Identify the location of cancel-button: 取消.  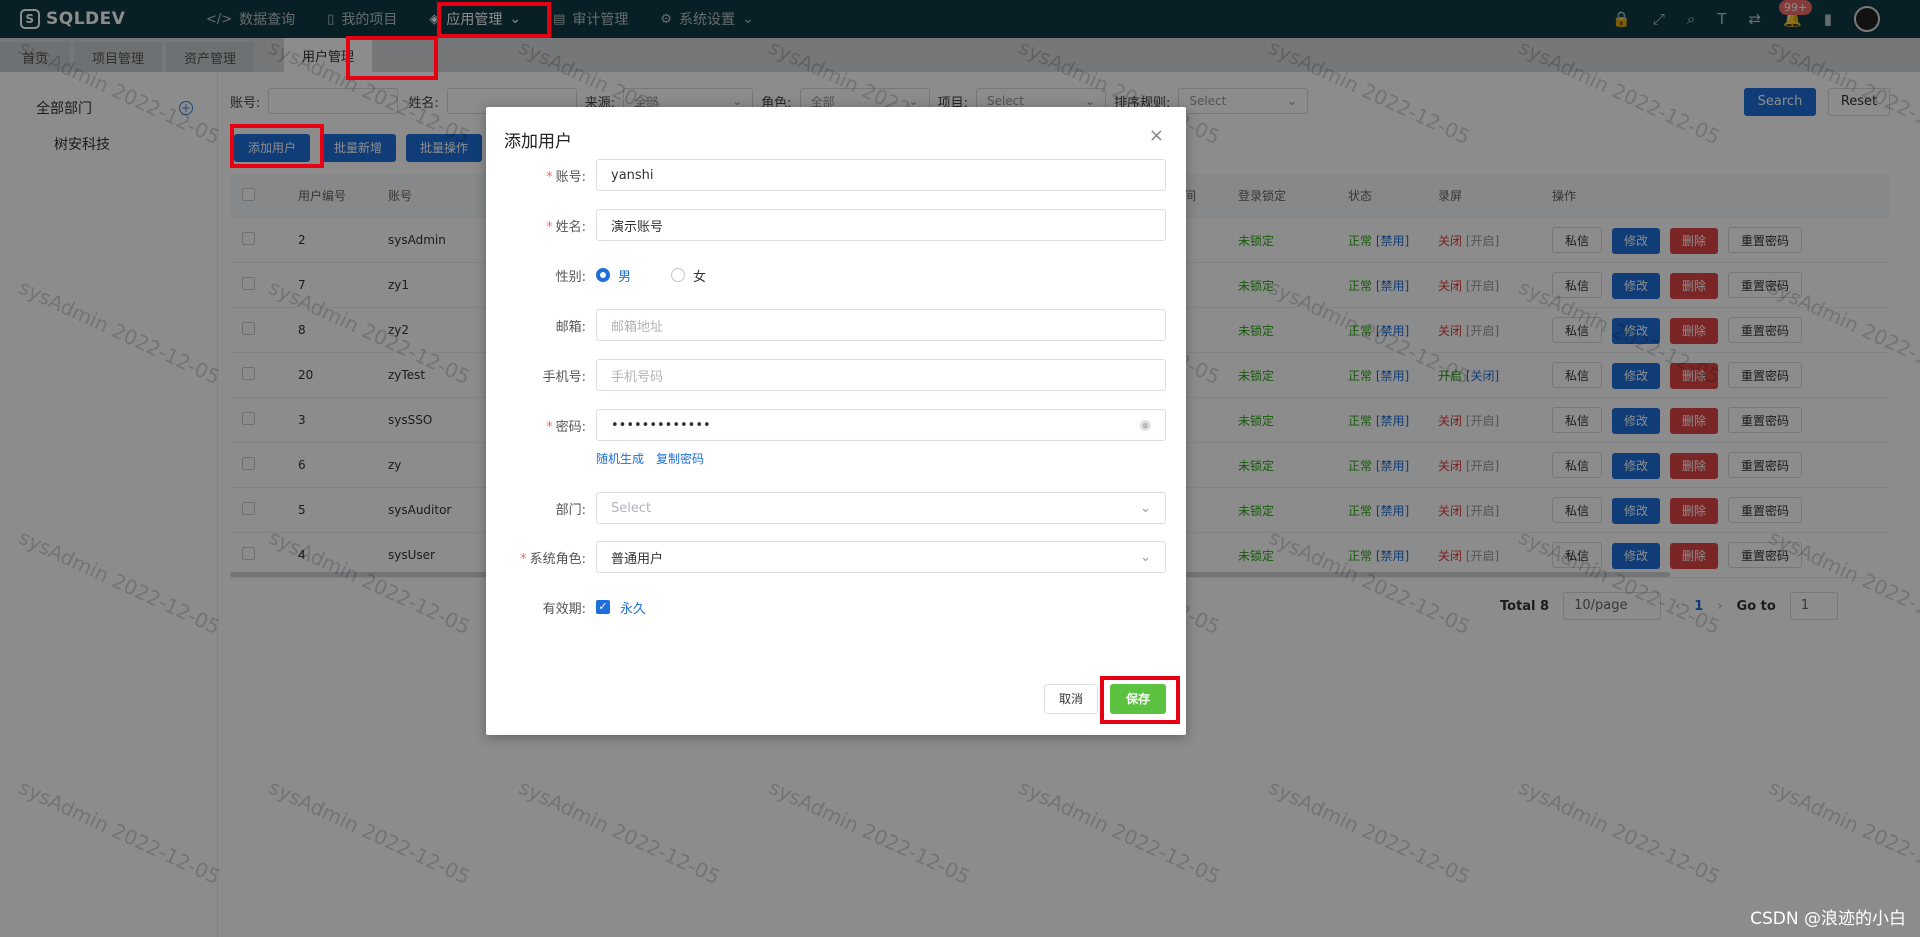
(1071, 699).